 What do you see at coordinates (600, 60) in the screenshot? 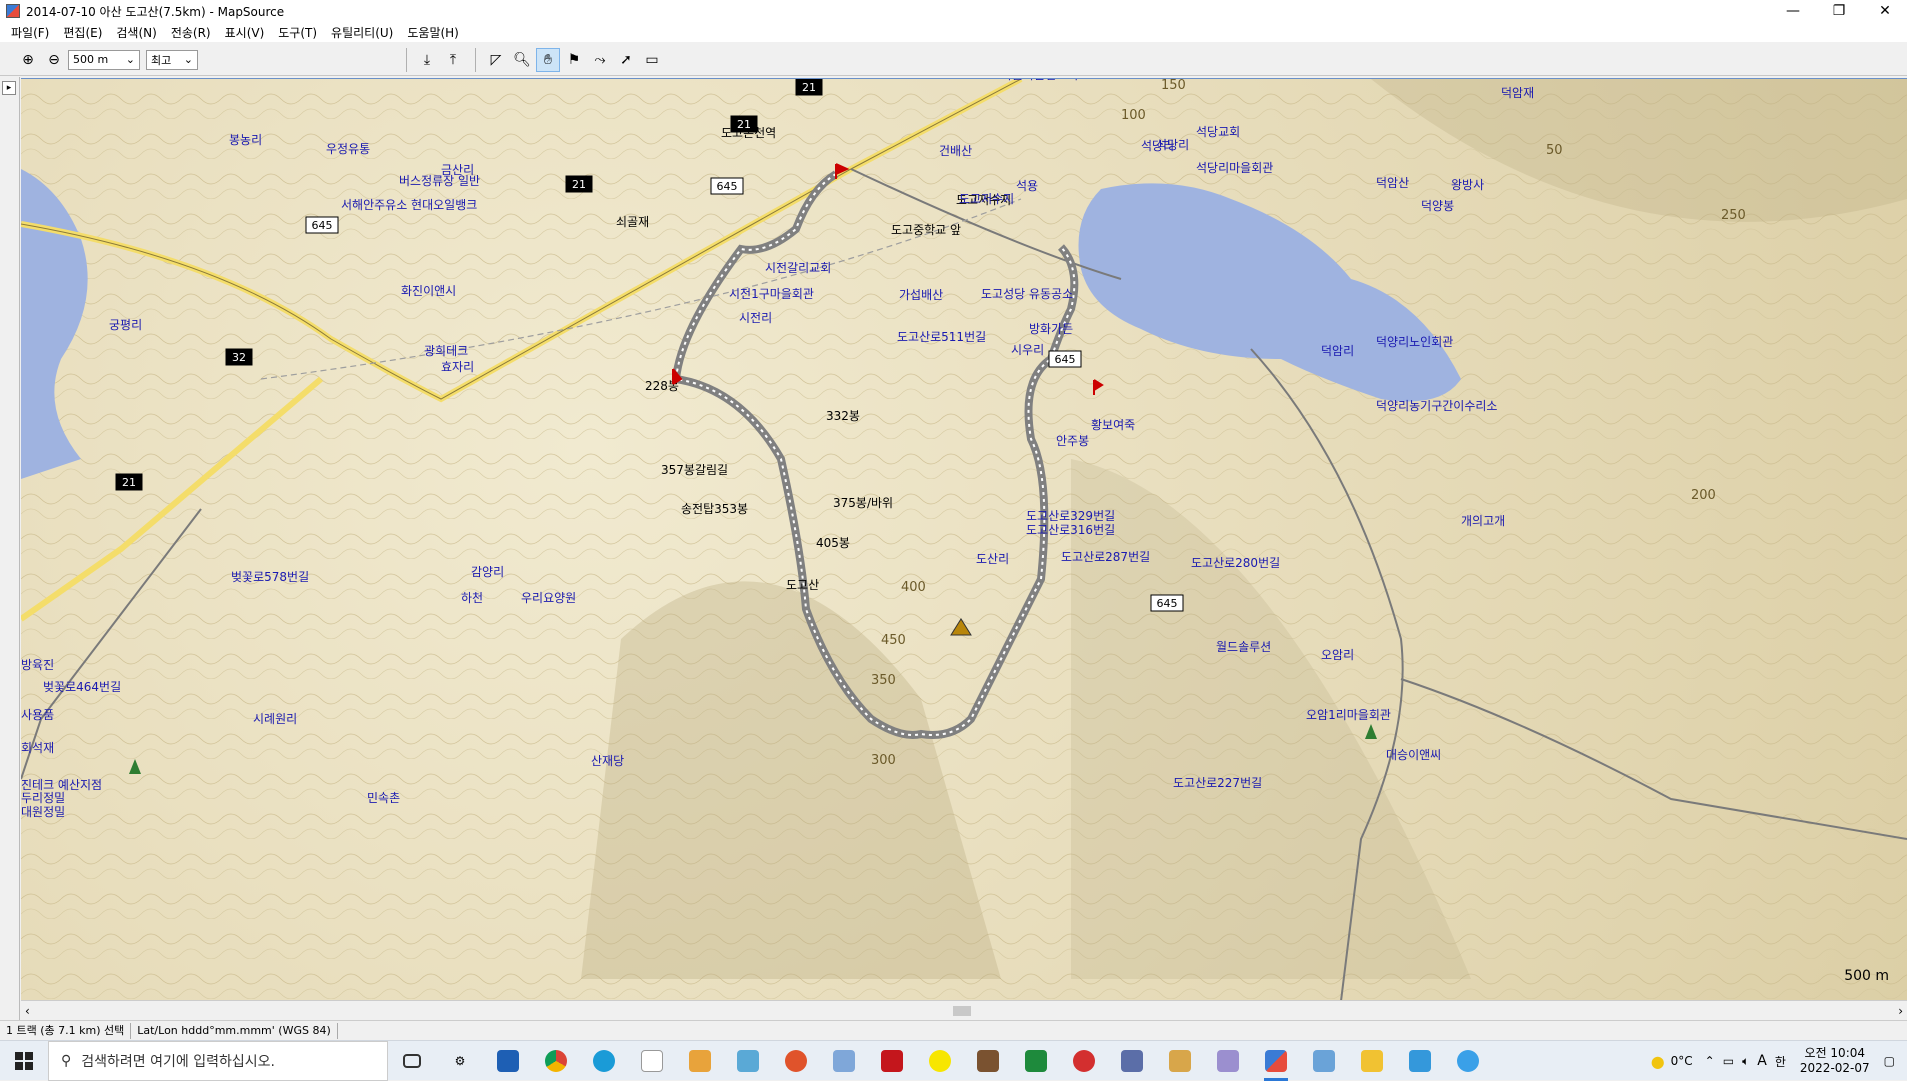
I see `route-tool-icon: ⤳` at bounding box center [600, 60].